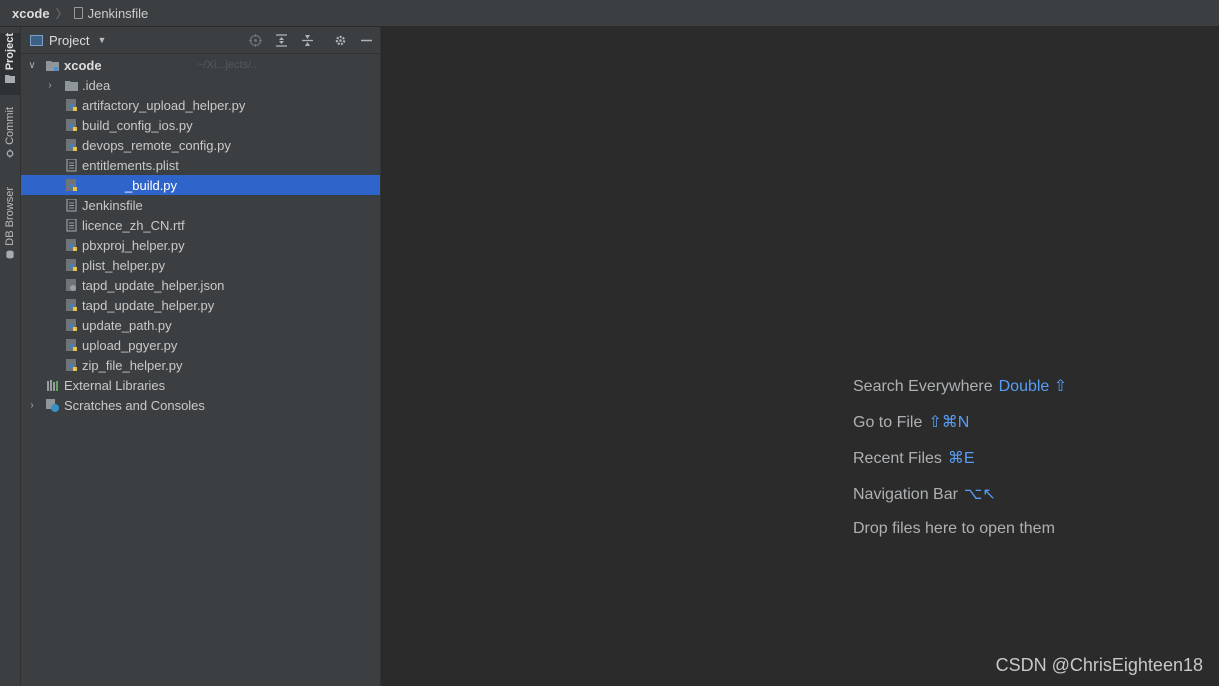  I want to click on tree-item: Jenkinsfile, so click(200, 205).